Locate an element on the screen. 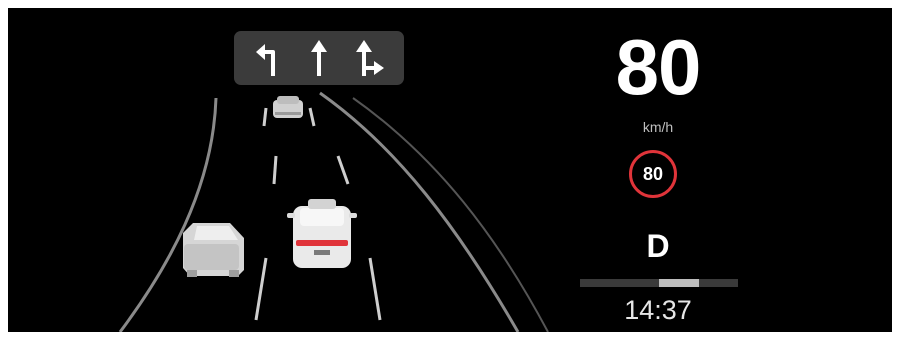 Image resolution: width=900 pixels, height=340 pixels. speed-limit-sign: 80 is located at coordinates (653, 174).